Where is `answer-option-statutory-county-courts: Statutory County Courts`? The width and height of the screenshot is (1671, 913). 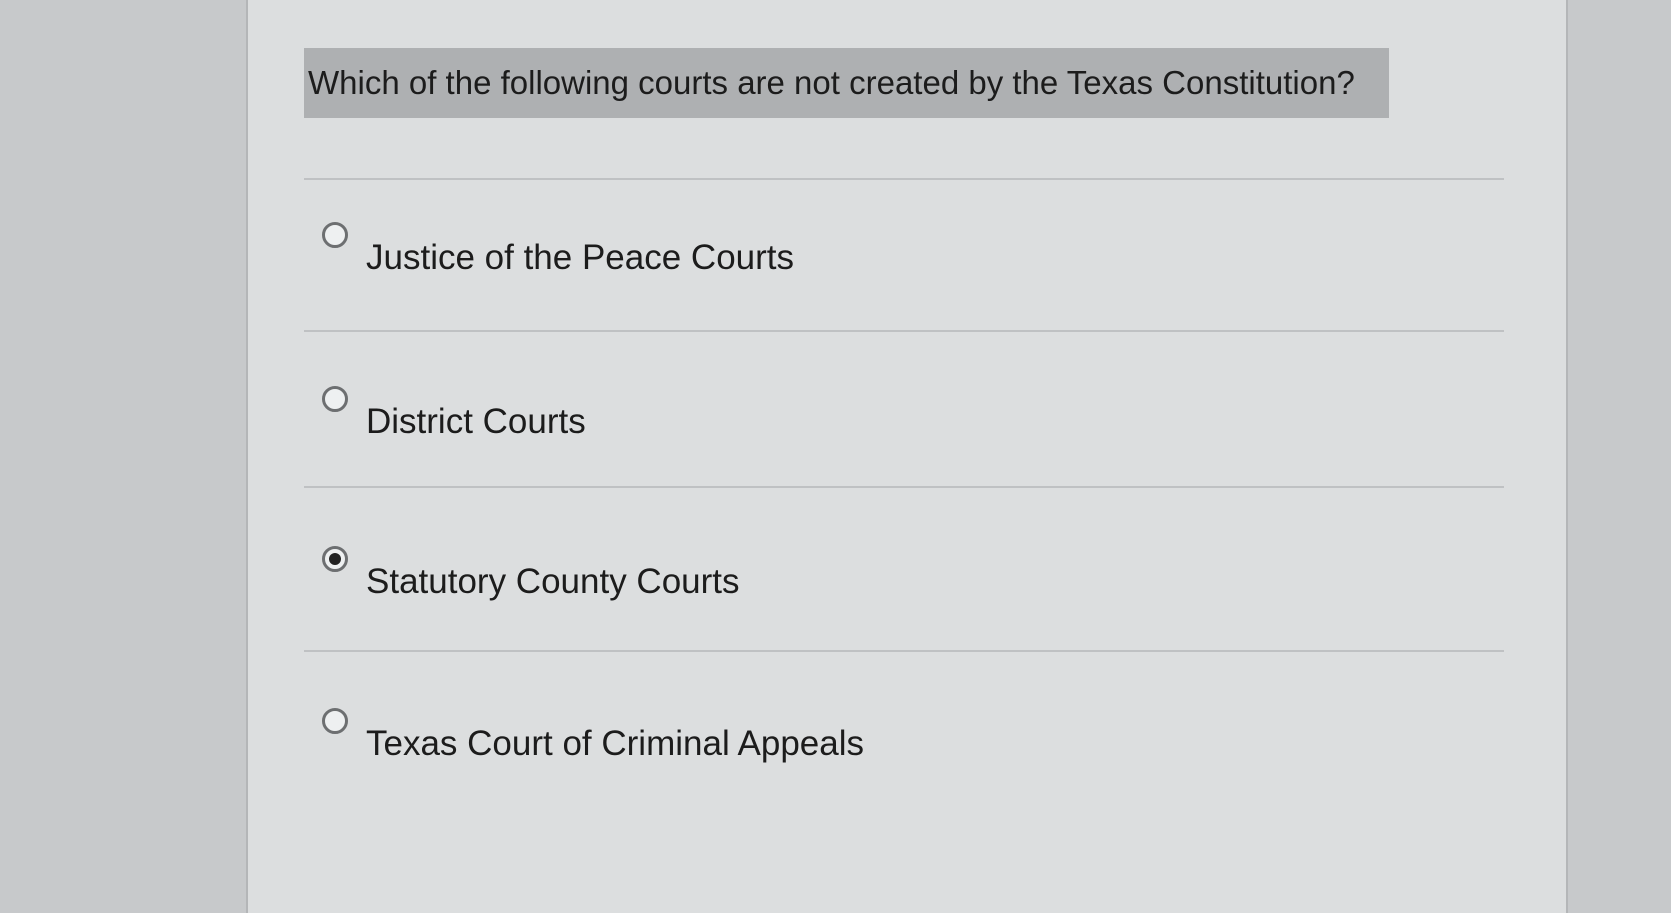
answer-option-statutory-county-courts: Statutory County Courts is located at coordinates (904, 606).